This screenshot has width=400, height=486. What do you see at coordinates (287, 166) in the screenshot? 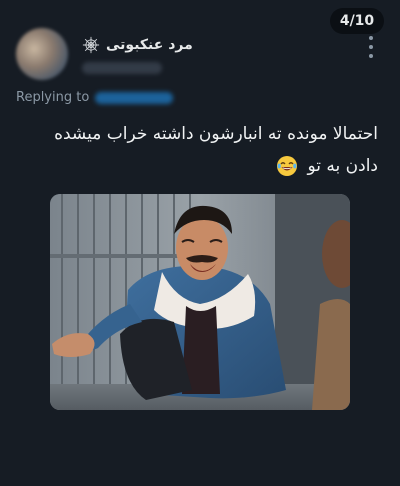
I see `laughing-tears-emoji-icon` at bounding box center [287, 166].